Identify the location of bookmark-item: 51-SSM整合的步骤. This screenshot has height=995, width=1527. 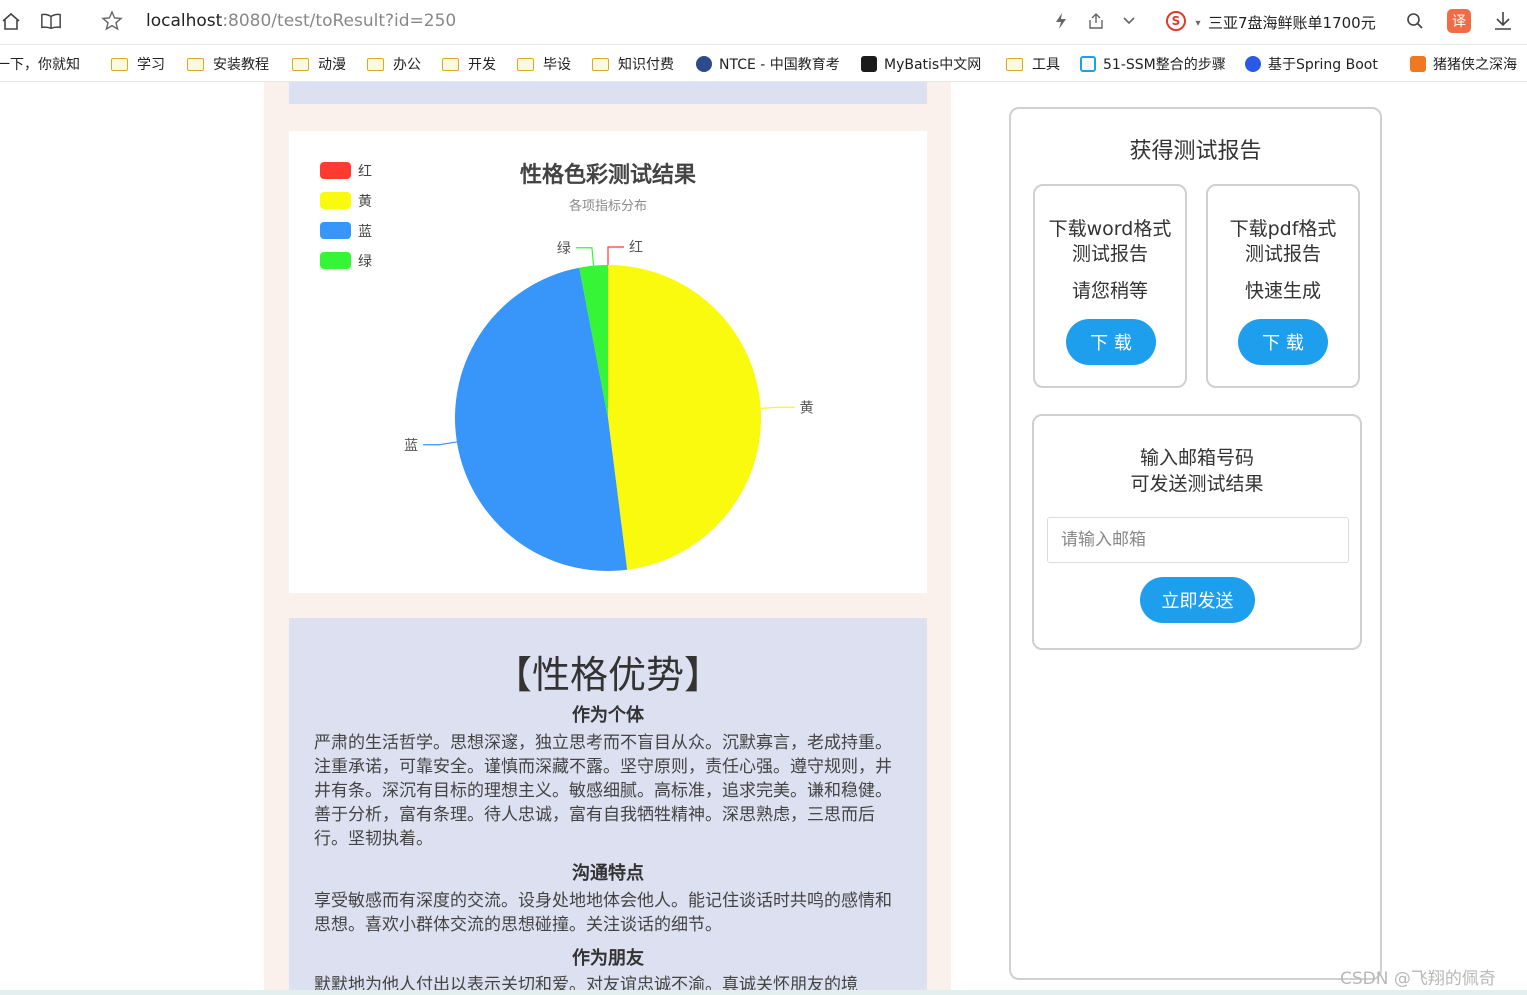
(1155, 64).